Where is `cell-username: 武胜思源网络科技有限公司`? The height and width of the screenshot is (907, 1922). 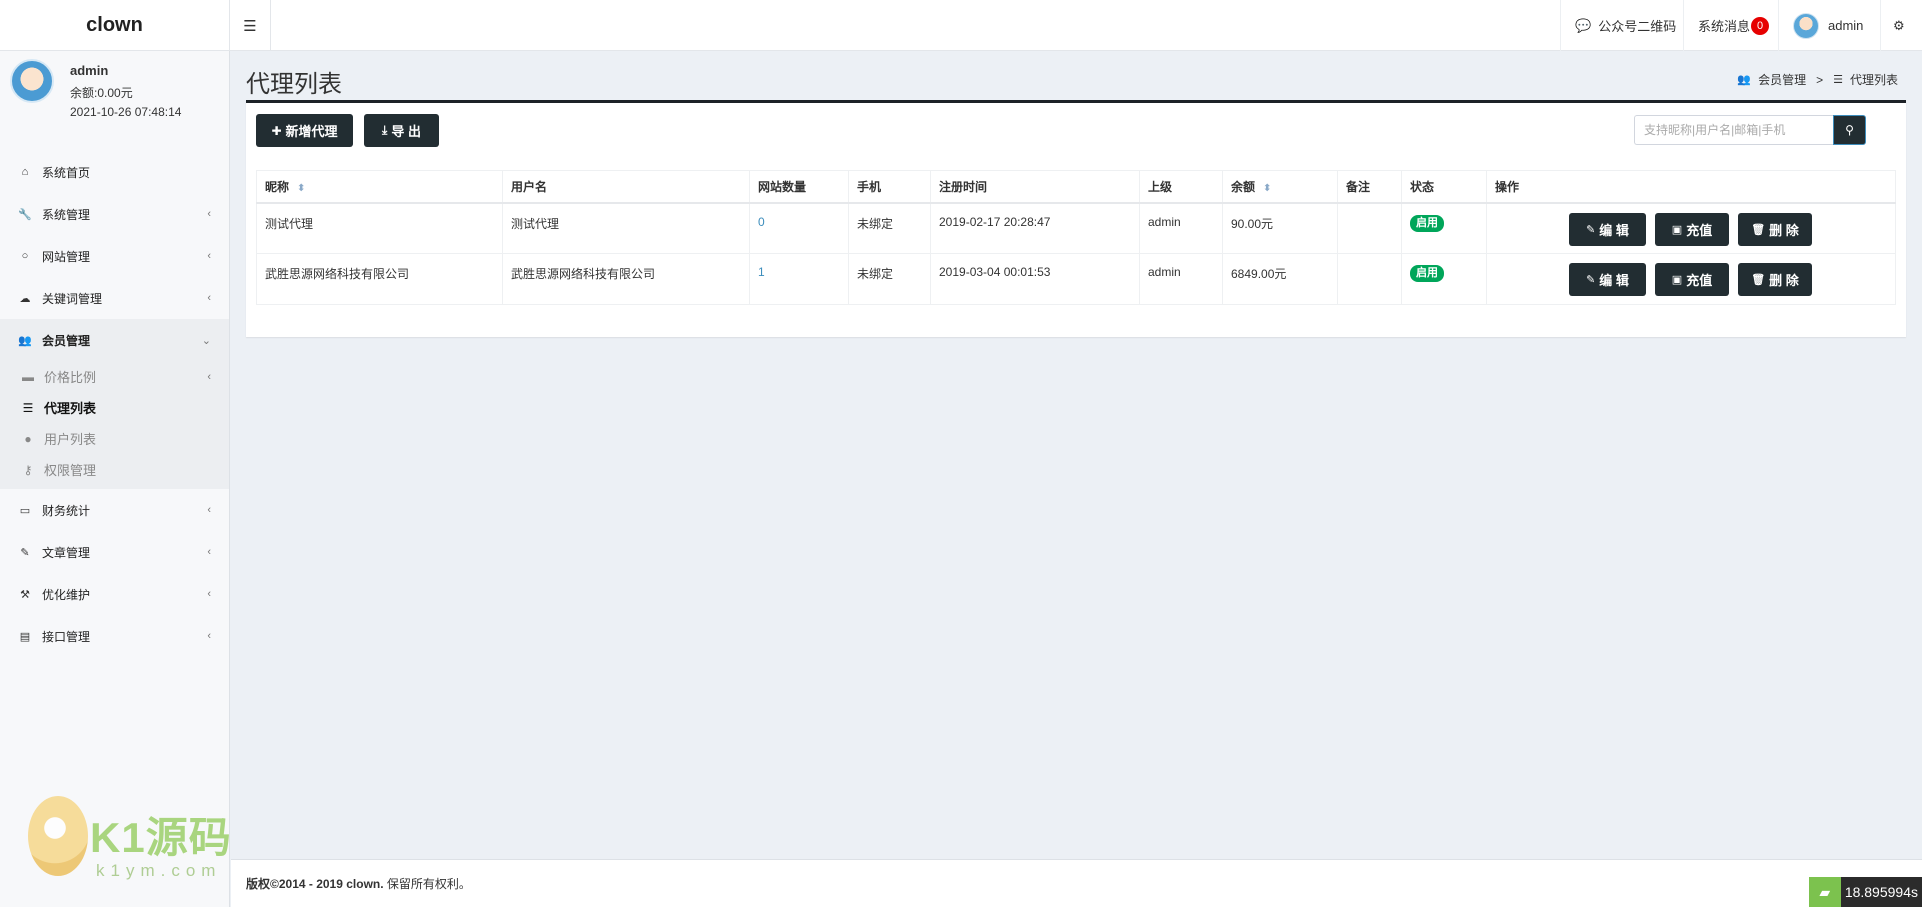 cell-username: 武胜思源网络科技有限公司 is located at coordinates (626, 279).